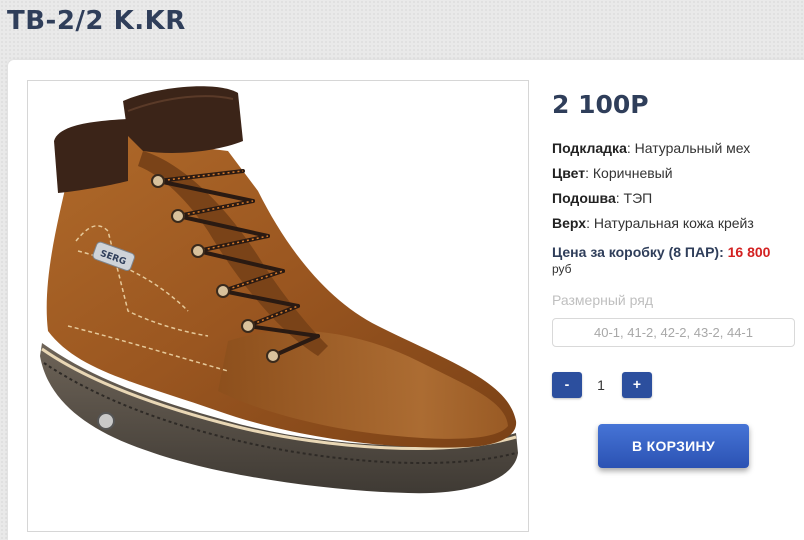 This screenshot has width=804, height=540. What do you see at coordinates (562, 269) in the screenshot?
I see `box-price-currency: руб` at bounding box center [562, 269].